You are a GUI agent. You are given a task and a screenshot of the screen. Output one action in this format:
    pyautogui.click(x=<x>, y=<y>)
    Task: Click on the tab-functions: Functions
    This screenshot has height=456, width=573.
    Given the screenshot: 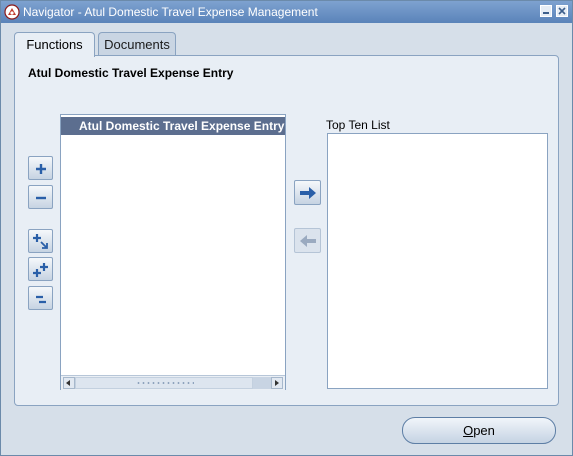 What is the action you would take?
    pyautogui.click(x=54, y=44)
    